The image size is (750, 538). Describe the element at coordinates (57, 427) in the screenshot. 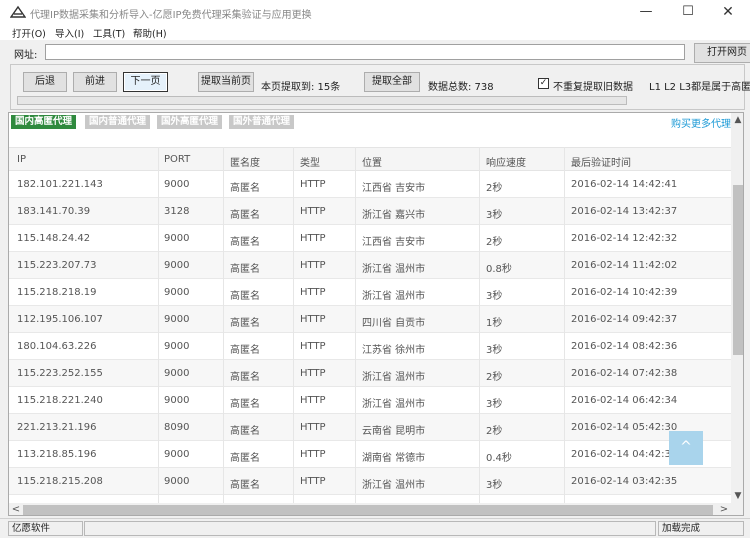

I see `cell-ip: 221.213.21.196` at that location.